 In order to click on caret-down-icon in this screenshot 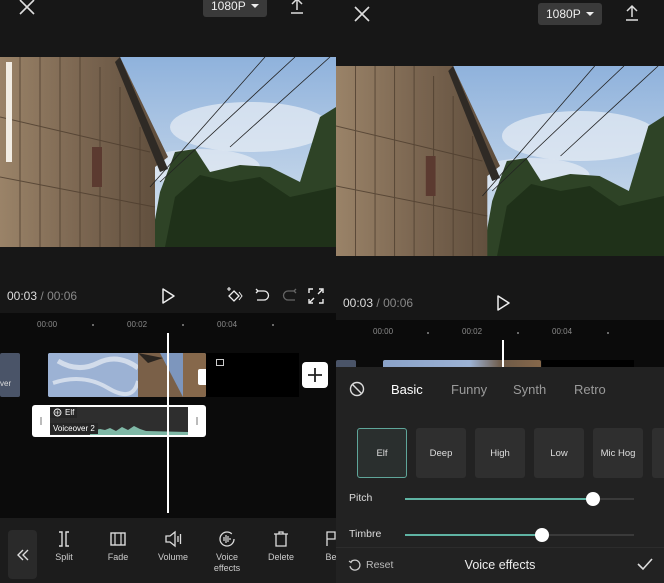, I will do `click(254, 6)`.